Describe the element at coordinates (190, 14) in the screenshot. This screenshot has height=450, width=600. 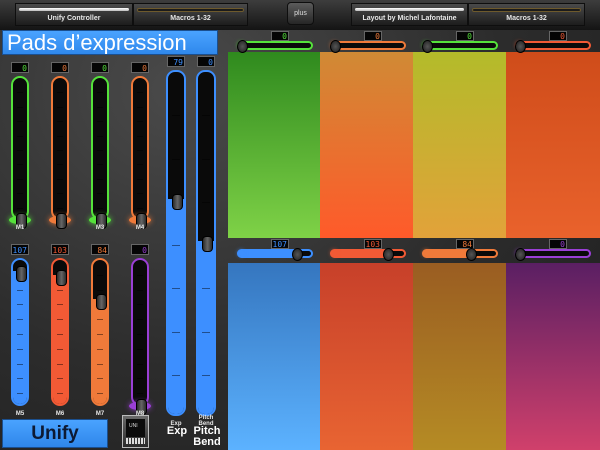
I see `tab-macros-left: Macros 1-32` at that location.